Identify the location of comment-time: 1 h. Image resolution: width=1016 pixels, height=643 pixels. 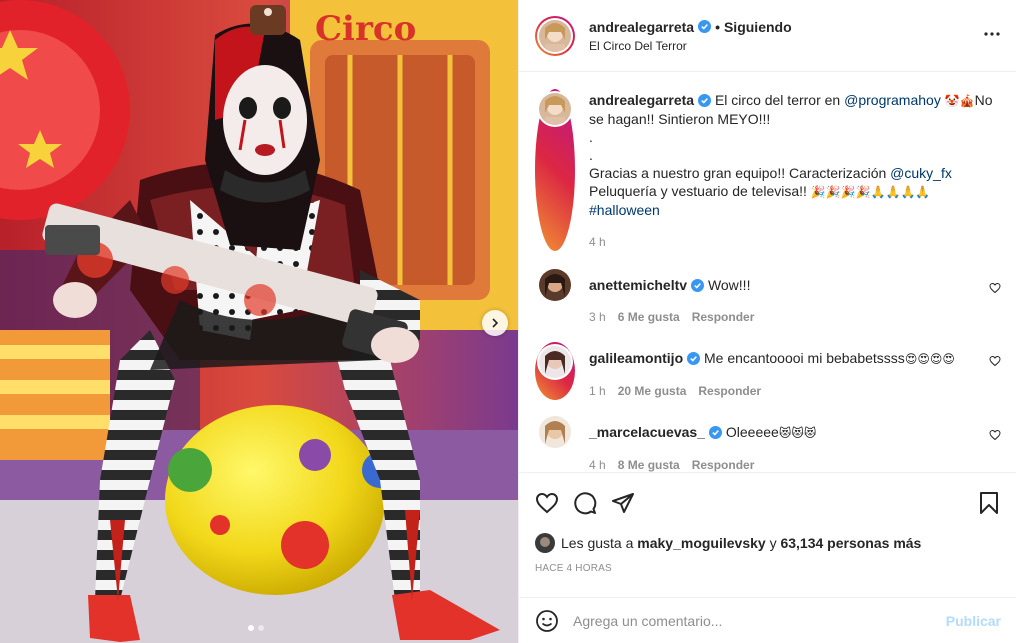
(597, 391).